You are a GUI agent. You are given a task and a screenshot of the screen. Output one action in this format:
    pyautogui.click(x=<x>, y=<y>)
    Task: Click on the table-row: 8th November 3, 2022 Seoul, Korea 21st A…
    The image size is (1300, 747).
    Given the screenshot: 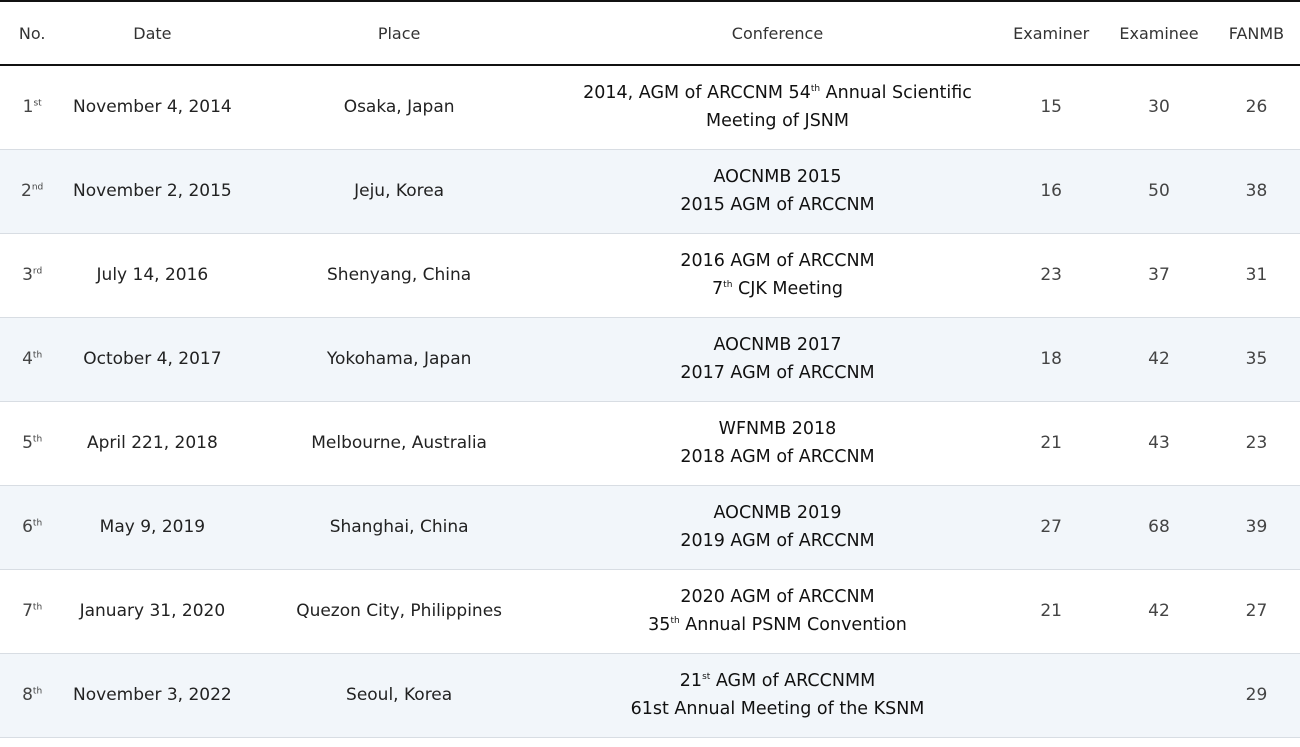 What is the action you would take?
    pyautogui.click(x=650, y=695)
    